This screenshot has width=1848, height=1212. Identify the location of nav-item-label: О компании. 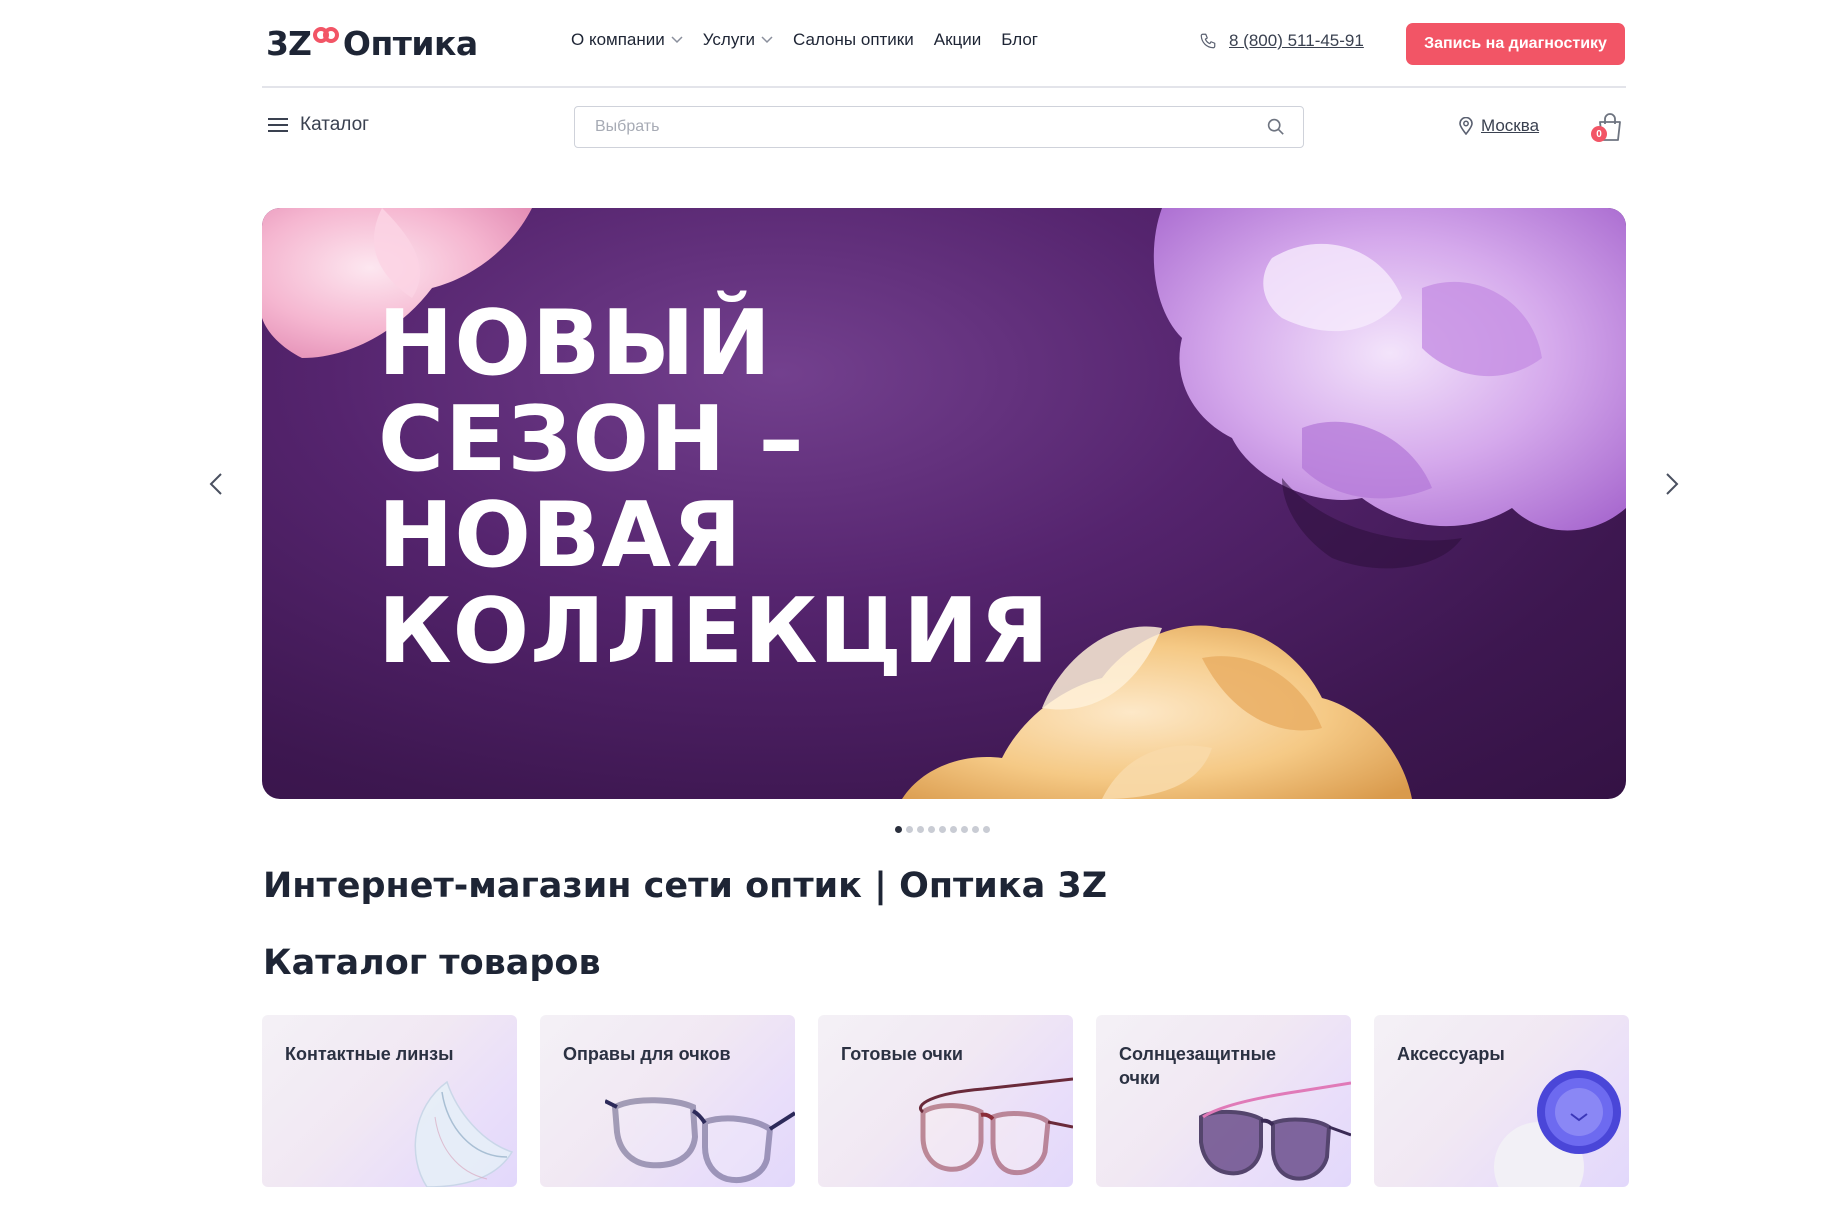
(618, 39).